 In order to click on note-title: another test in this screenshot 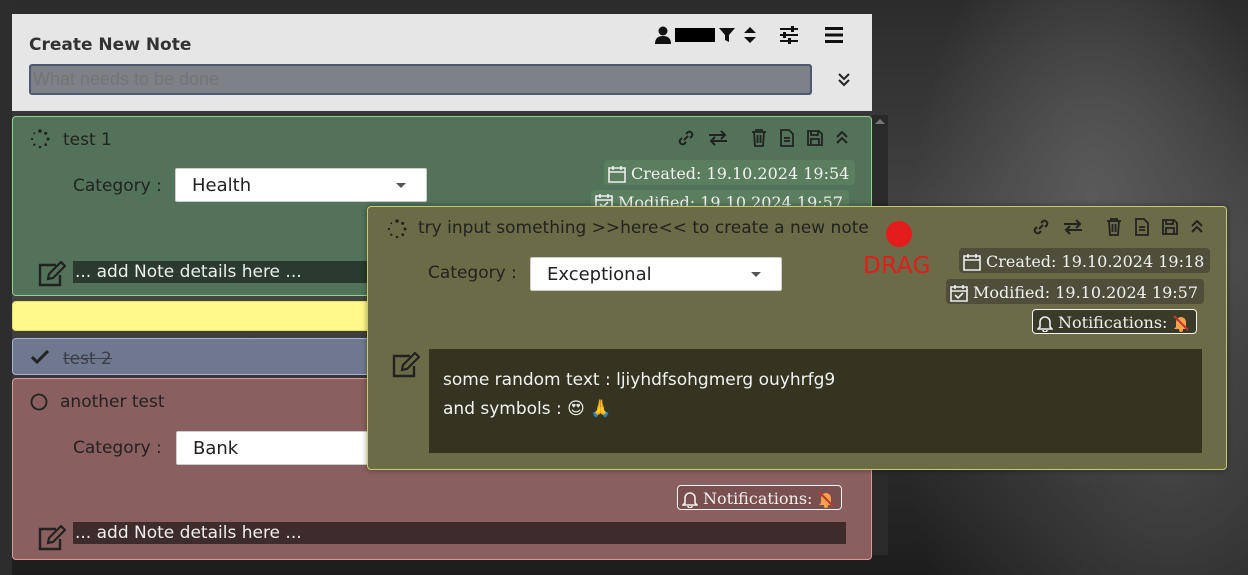, I will do `click(112, 402)`.